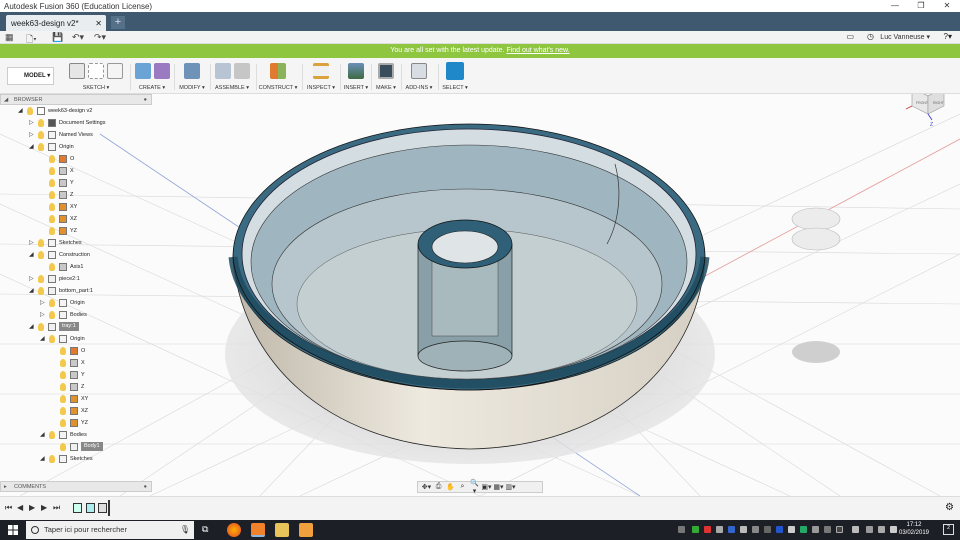 The width and height of the screenshot is (960, 540). Describe the element at coordinates (90, 508) in the screenshot. I see `timeline-feature-extrude` at that location.